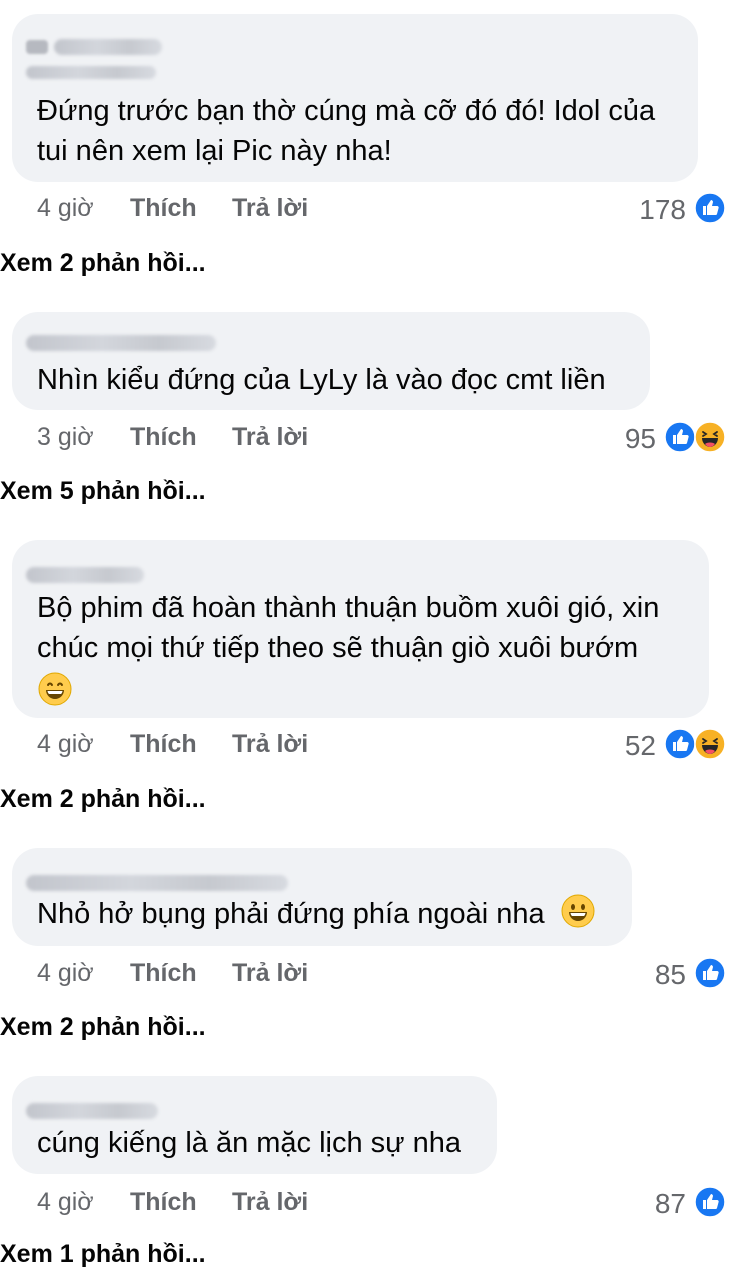 This screenshot has height=1280, width=743. I want to click on reaction-count: 85, so click(658, 975).